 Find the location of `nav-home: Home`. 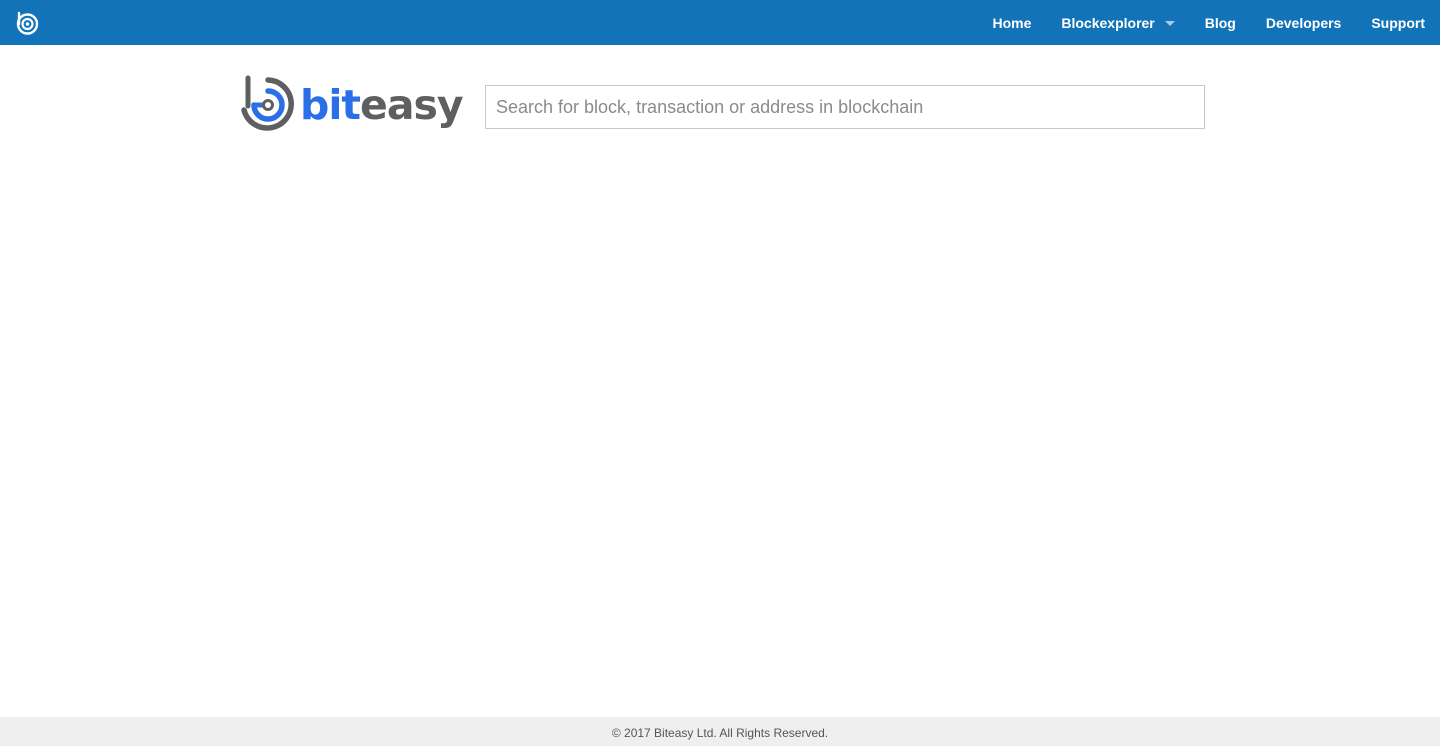

nav-home: Home is located at coordinates (1011, 22).